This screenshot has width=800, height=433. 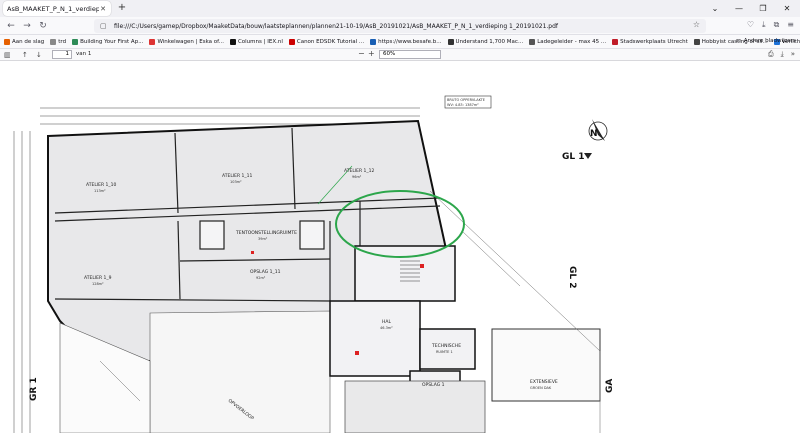 What do you see at coordinates (541, 388) in the screenshot?
I see `room-area: GROEN DAK` at bounding box center [541, 388].